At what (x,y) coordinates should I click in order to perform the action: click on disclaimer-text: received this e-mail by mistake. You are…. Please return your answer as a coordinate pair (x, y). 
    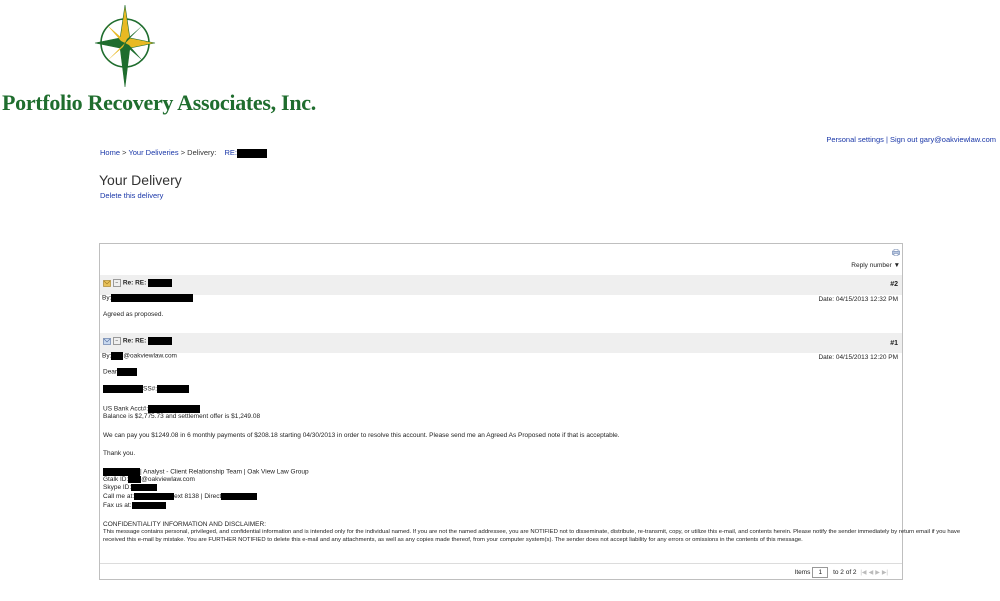
    Looking at the image, I should click on (453, 540).